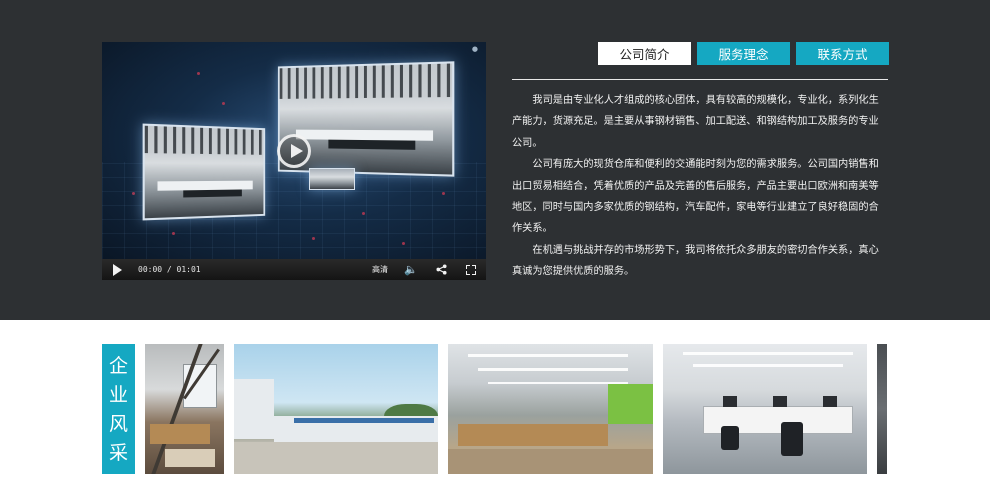  What do you see at coordinates (842, 53) in the screenshot?
I see `tab-contact: 联系方式` at bounding box center [842, 53].